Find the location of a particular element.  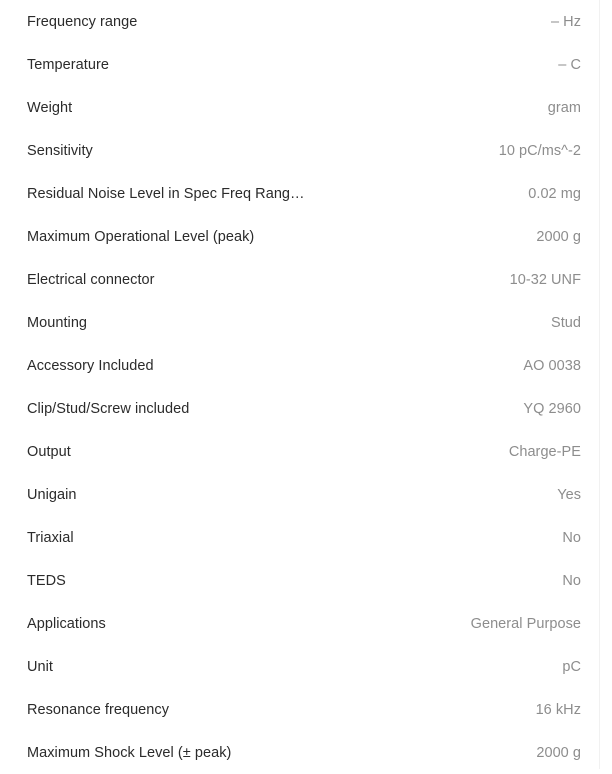

spec-row-label: Triaxial is located at coordinates (50, 537).